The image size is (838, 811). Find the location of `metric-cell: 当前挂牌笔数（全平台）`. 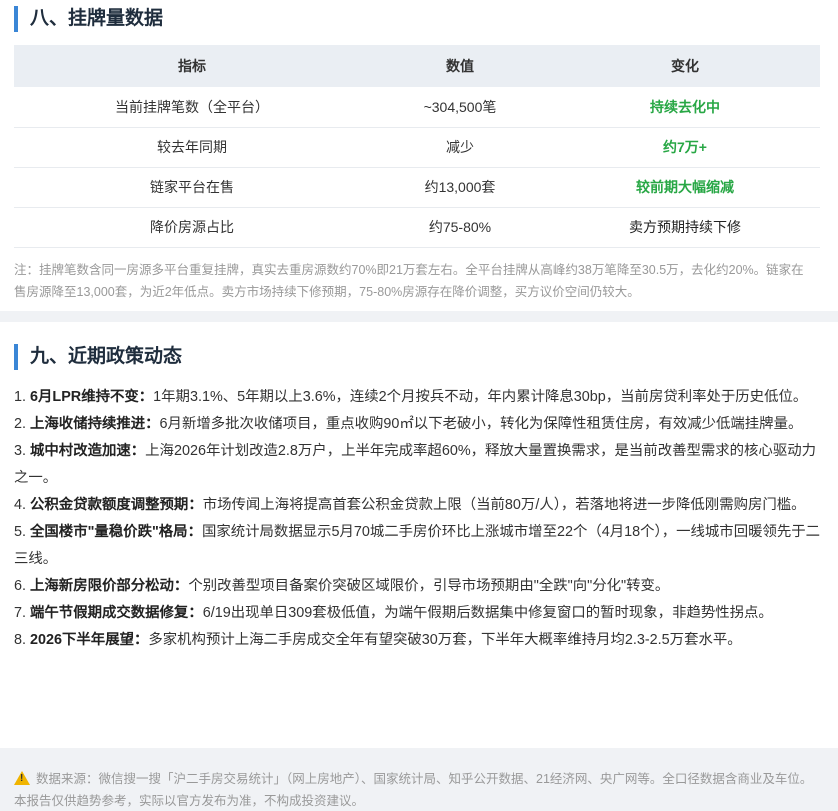

metric-cell: 当前挂牌笔数（全平台） is located at coordinates (192, 107).